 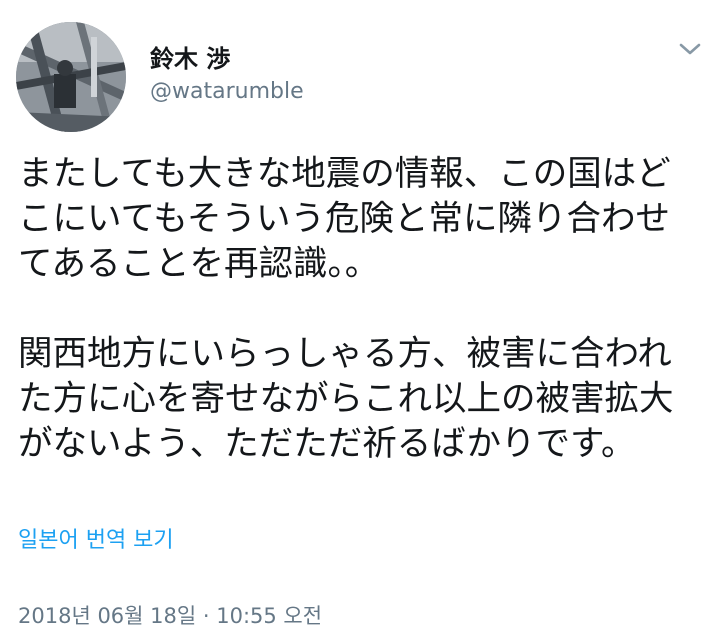 What do you see at coordinates (346, 399) in the screenshot?
I see `tweet-text-line: た方に心を寄せながらこれ以上の被害拡大` at bounding box center [346, 399].